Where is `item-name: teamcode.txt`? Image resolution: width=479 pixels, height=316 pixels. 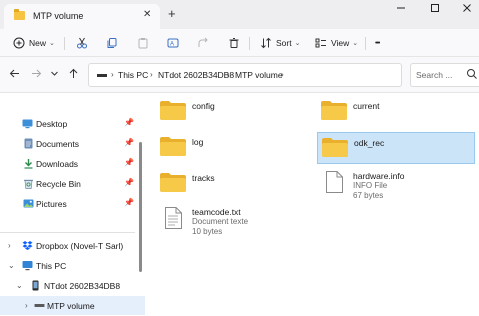
item-name: teamcode.txt is located at coordinates (216, 212).